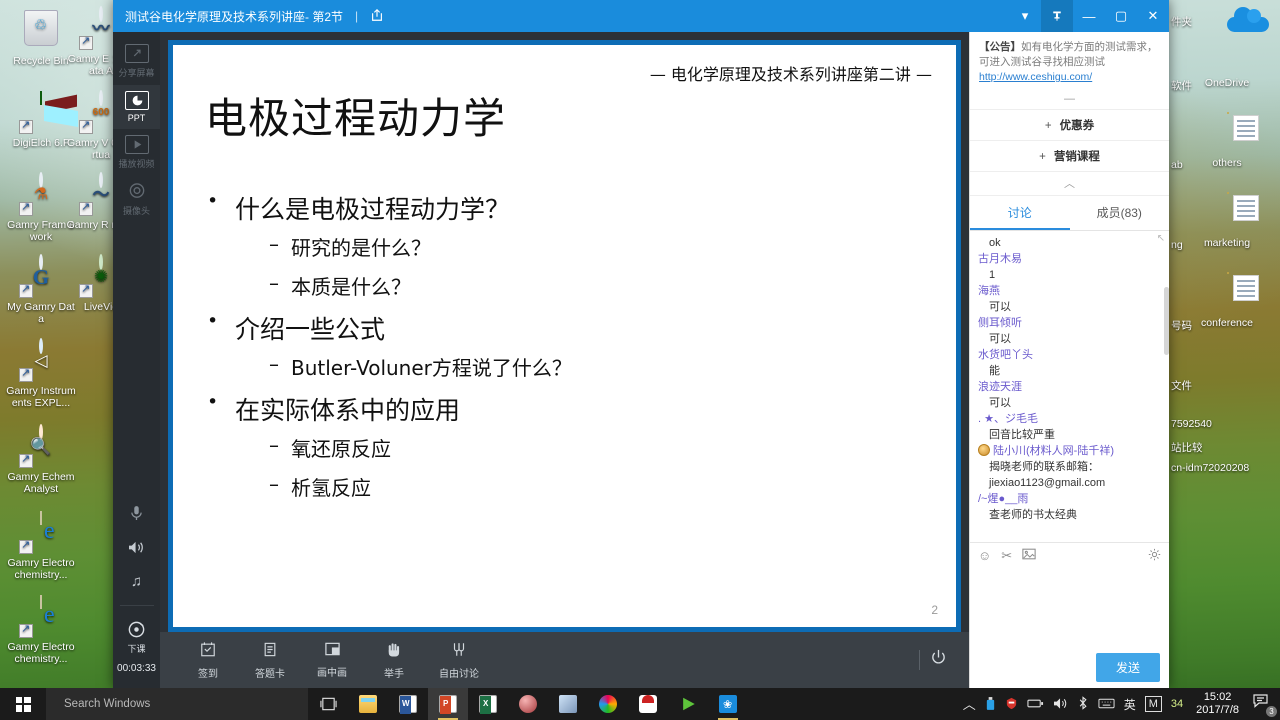 This screenshot has width=1280, height=720. What do you see at coordinates (1166, 386) in the screenshot?
I see `message-scrollbar` at bounding box center [1166, 386].